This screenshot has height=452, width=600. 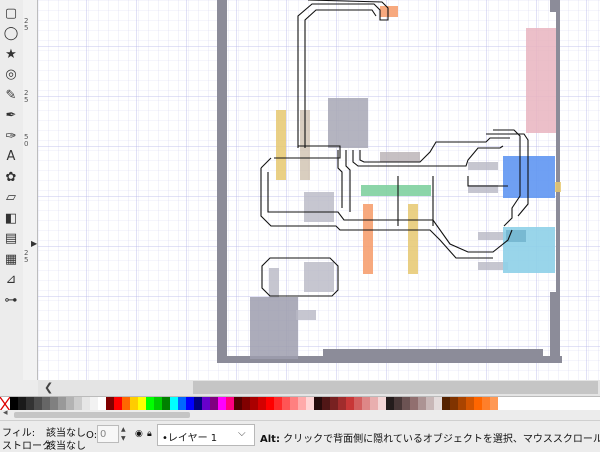 I want to click on text-tool-icon: A, so click(x=11, y=157).